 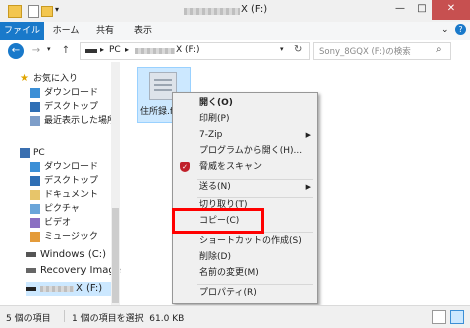 I want to click on ribbon-expand-icon: ⌄, so click(x=445, y=30).